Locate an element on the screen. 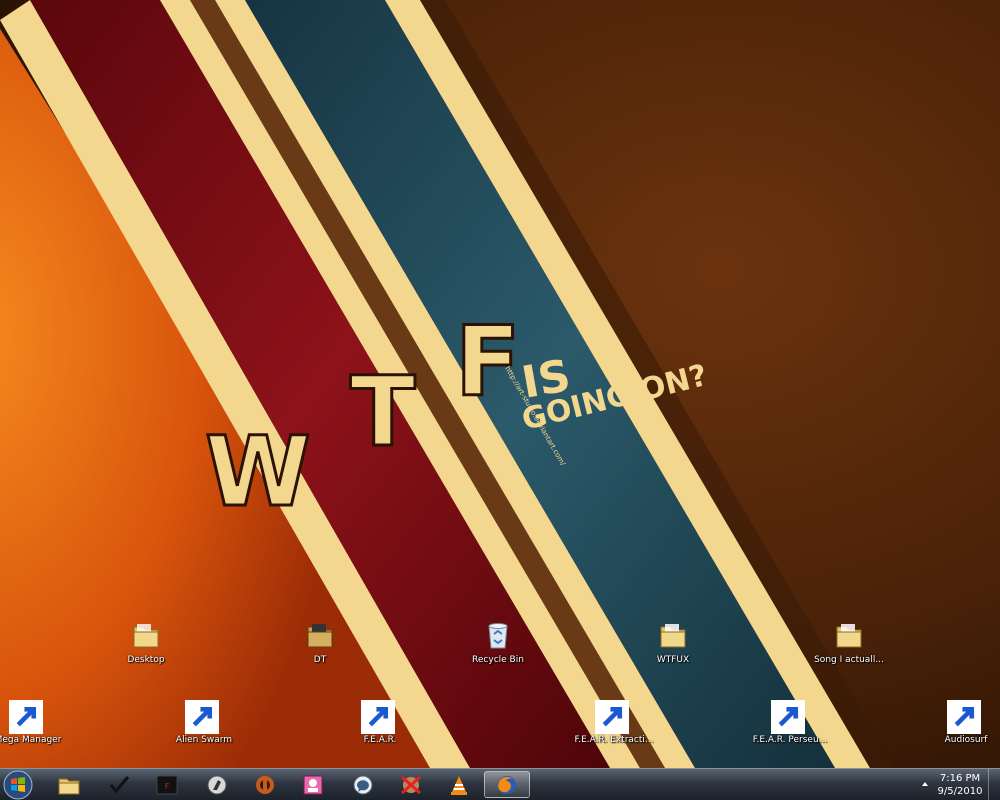 The height and width of the screenshot is (800, 1000). desktop-icon-fear: F.E.A.R. is located at coordinates (380, 722).